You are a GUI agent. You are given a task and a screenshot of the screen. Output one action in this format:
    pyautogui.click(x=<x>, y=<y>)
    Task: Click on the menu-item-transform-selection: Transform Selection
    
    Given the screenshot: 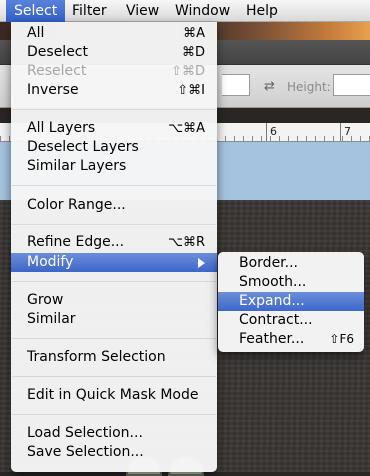 What is the action you would take?
    pyautogui.click(x=114, y=357)
    